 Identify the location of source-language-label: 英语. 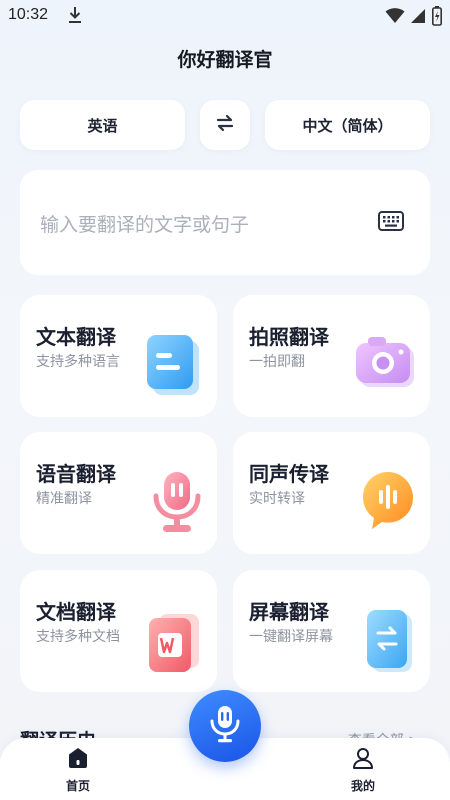
(102, 125).